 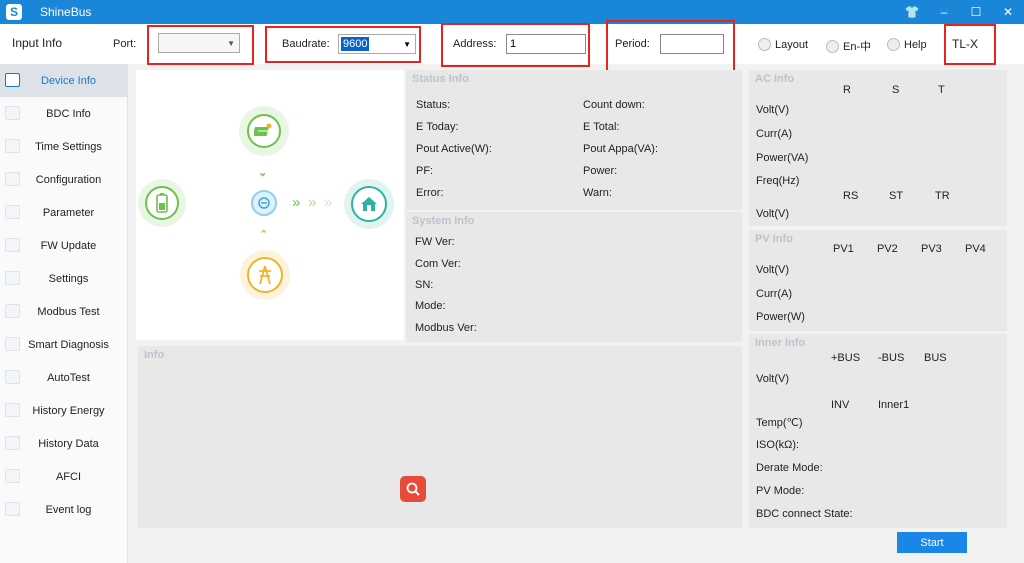 I want to click on sidebar-item-history-data: History Data, so click(x=63, y=443).